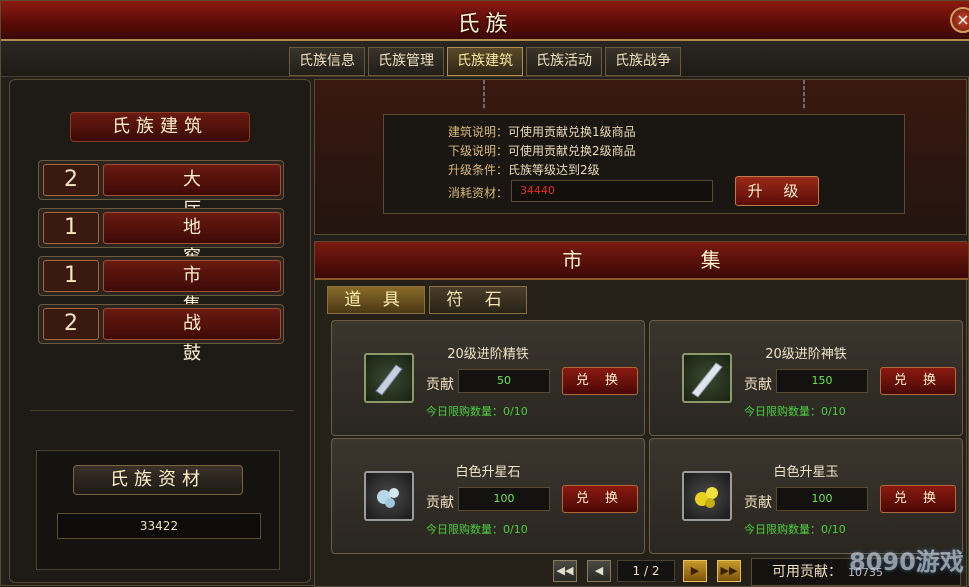 Image resolution: width=969 pixels, height=587 pixels. I want to click on building-item-drum: 2 战 鼓, so click(161, 334).